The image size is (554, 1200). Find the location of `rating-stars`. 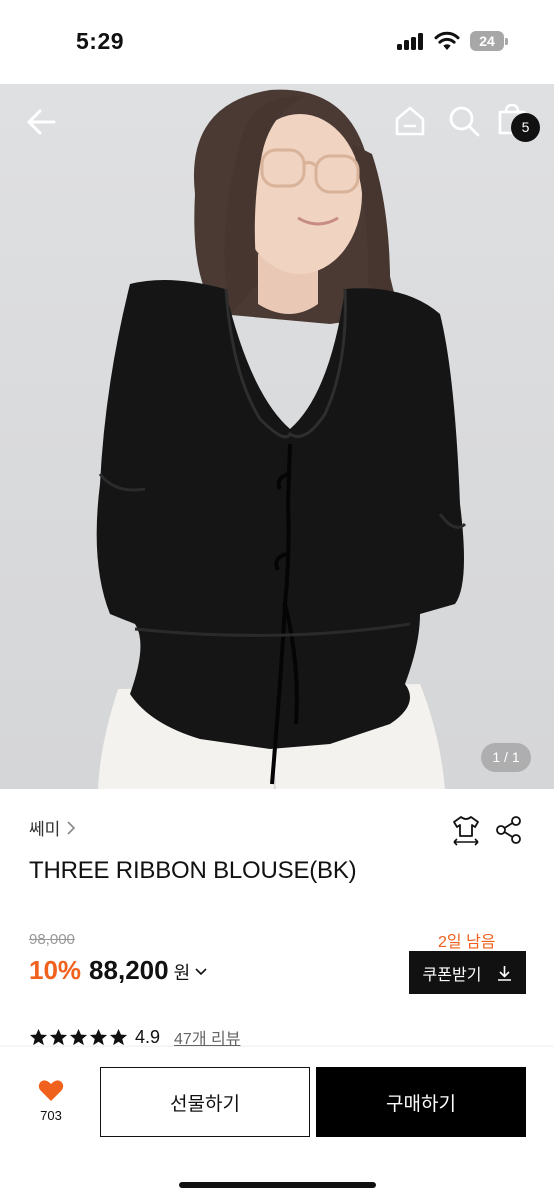

rating-stars is located at coordinates (78, 1037).